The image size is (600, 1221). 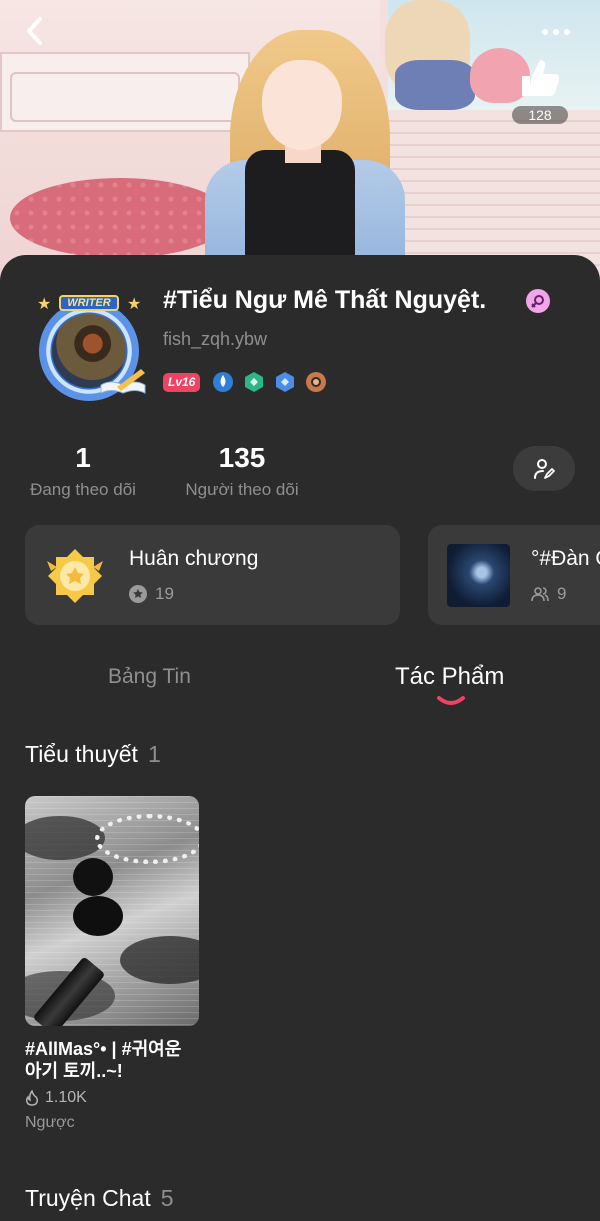 I want to click on banner-teddy-body, so click(x=435, y=85).